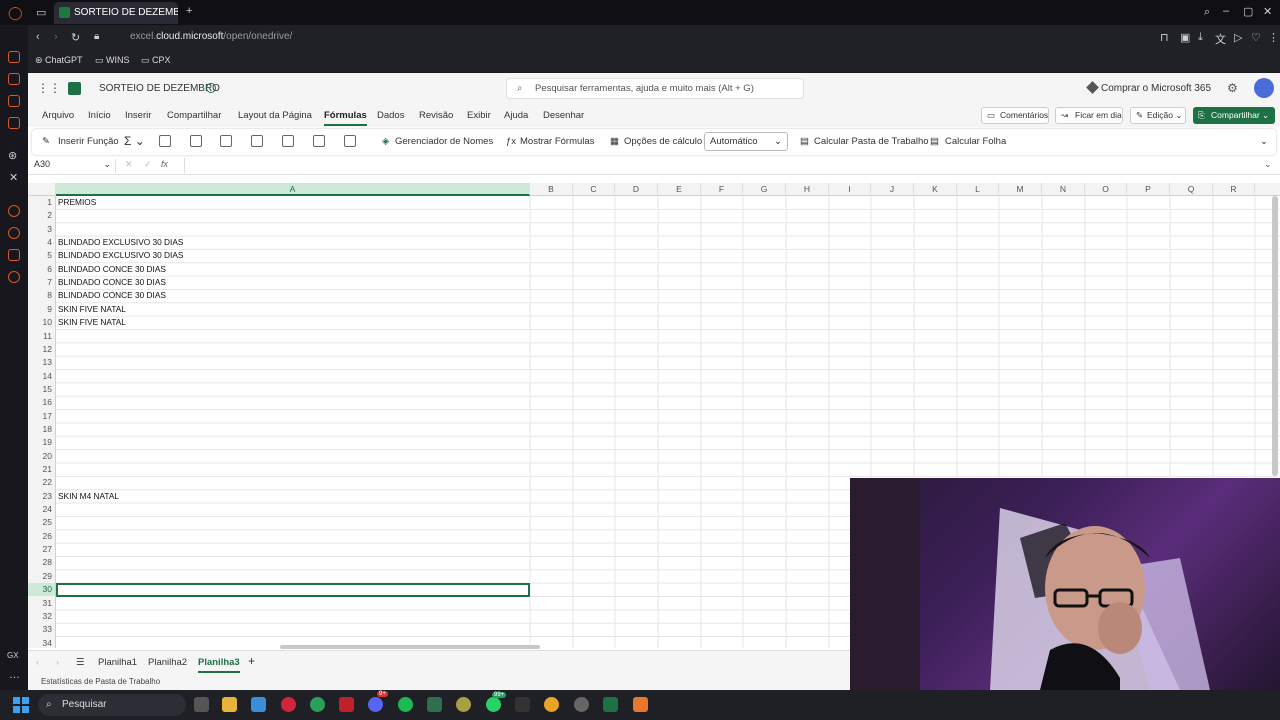 This screenshot has width=1280, height=720. Describe the element at coordinates (1267, 11) in the screenshot. I see `close-icon: ✕` at that location.